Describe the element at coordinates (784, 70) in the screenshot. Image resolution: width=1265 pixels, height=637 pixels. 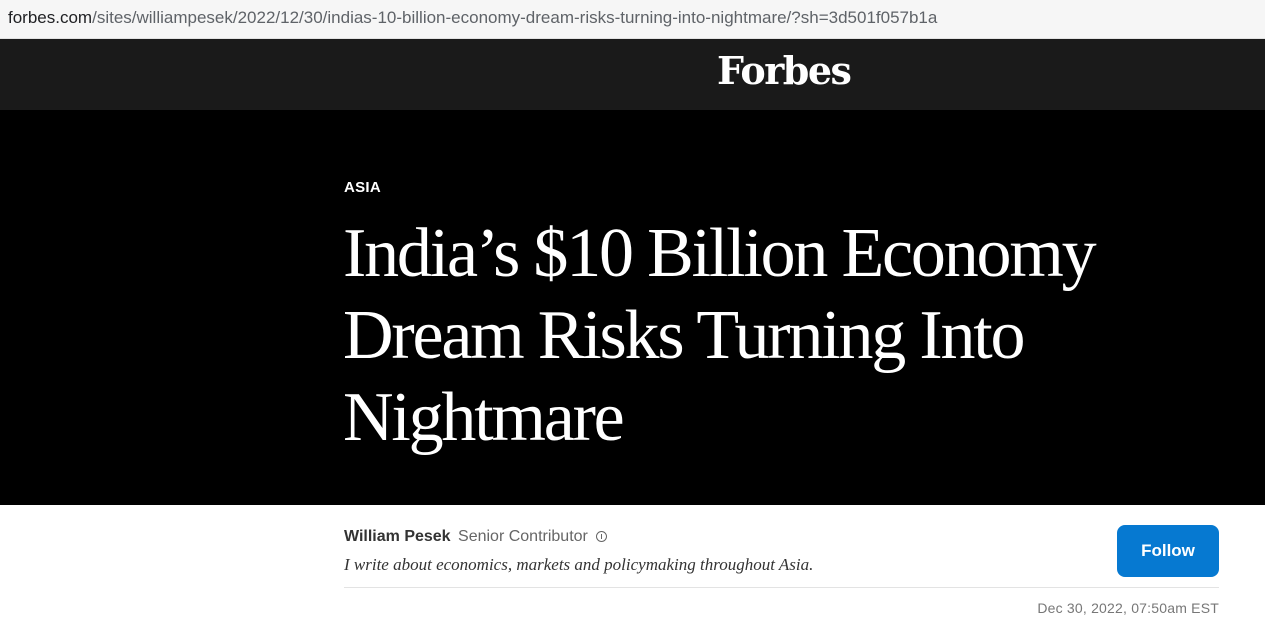
I see `forbes-logo: Forbes` at that location.